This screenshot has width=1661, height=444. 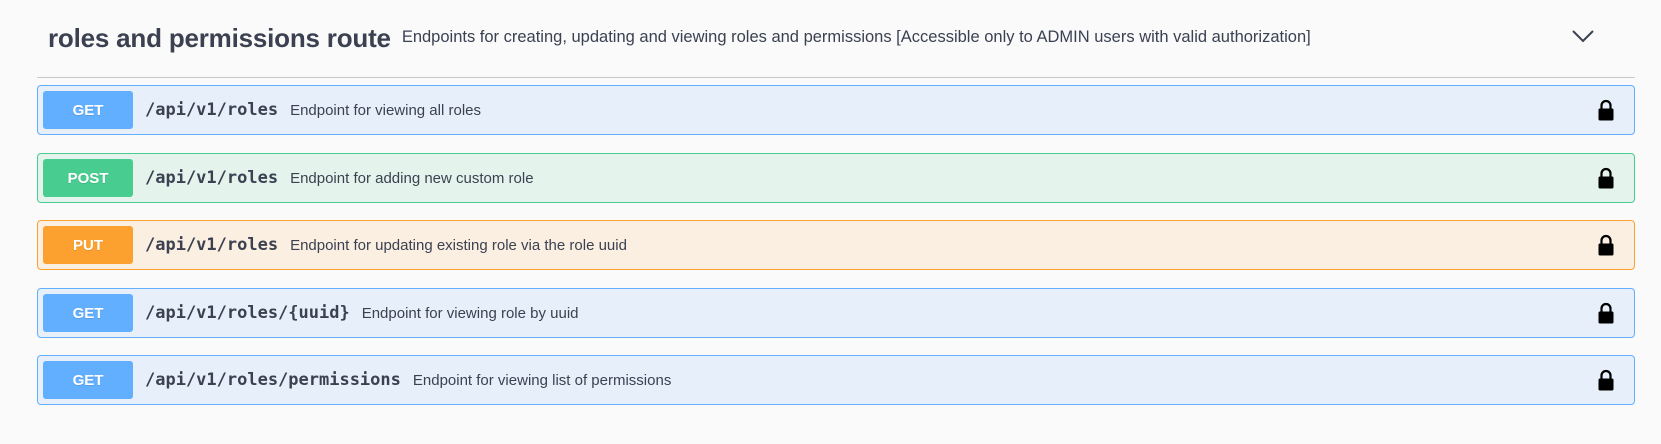 I want to click on operation-path: /api/v1/roles/{uuid}, so click(x=247, y=313).